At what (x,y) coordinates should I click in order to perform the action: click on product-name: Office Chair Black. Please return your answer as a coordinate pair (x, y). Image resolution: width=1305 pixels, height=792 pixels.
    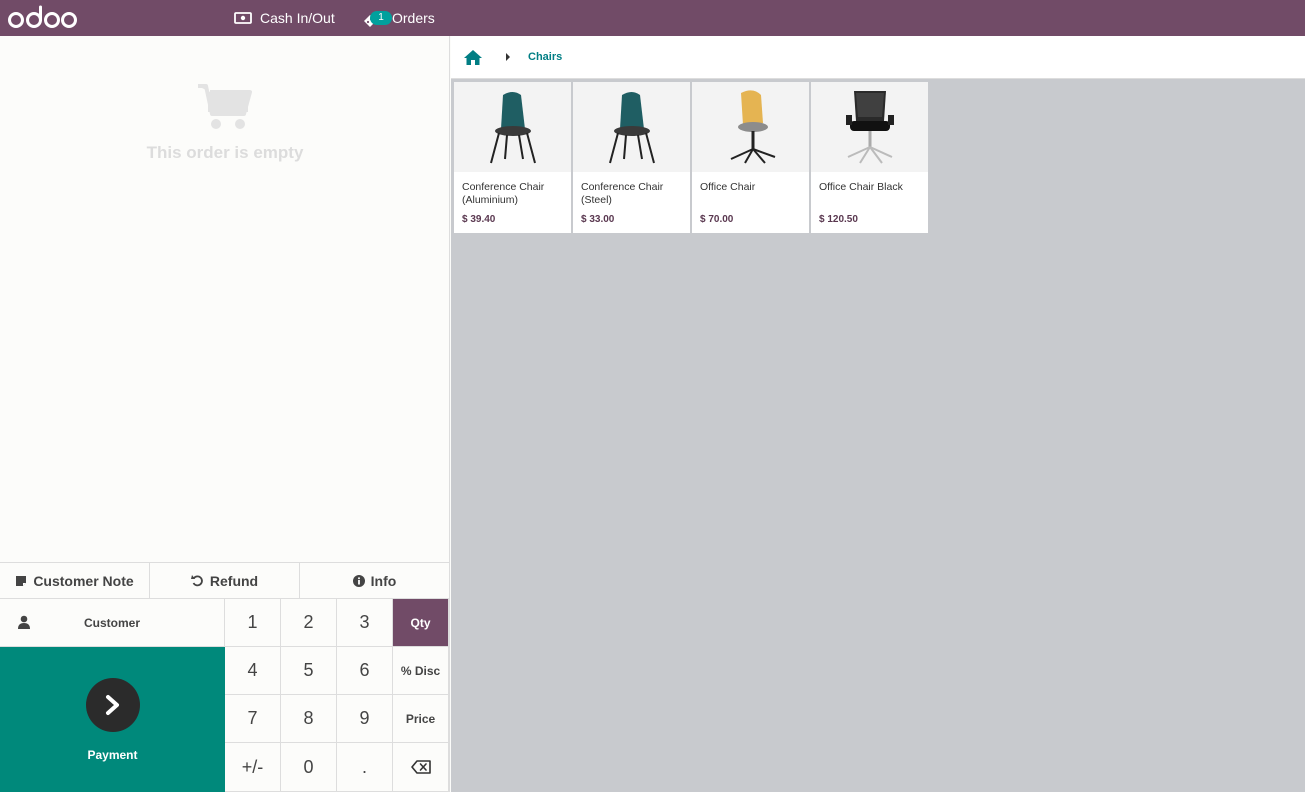
    Looking at the image, I should click on (861, 187).